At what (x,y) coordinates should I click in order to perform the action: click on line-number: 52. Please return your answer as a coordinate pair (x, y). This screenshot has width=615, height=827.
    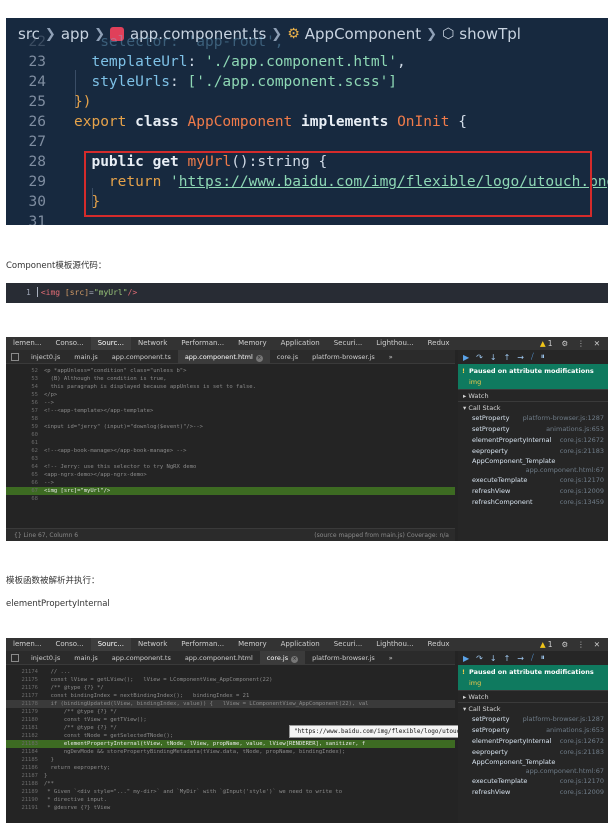
    Looking at the image, I should click on (22, 371).